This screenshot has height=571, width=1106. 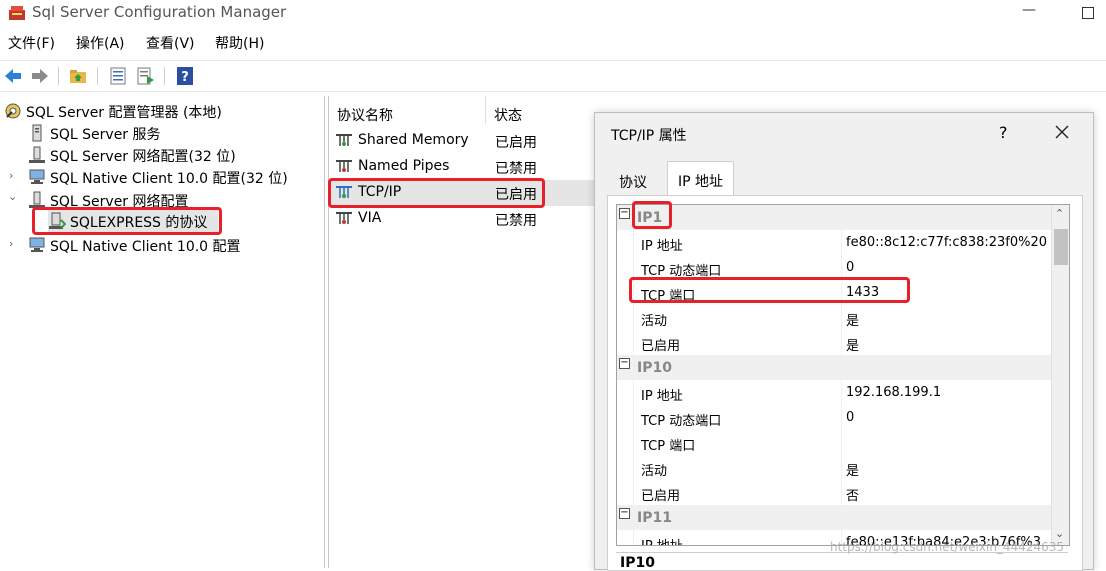 I want to click on menu-file: 文件(F), so click(x=31, y=43).